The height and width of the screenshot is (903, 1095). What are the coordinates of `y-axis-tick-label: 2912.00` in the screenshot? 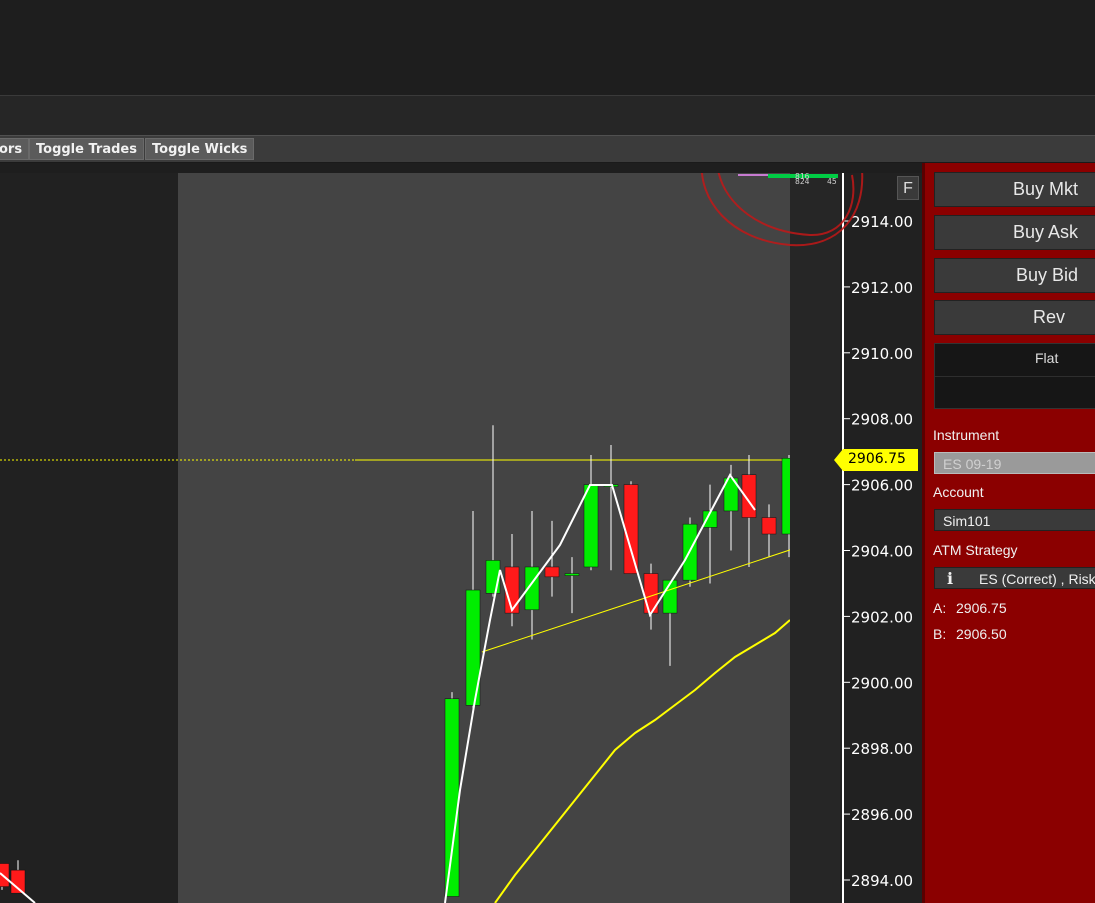 It's located at (882, 288).